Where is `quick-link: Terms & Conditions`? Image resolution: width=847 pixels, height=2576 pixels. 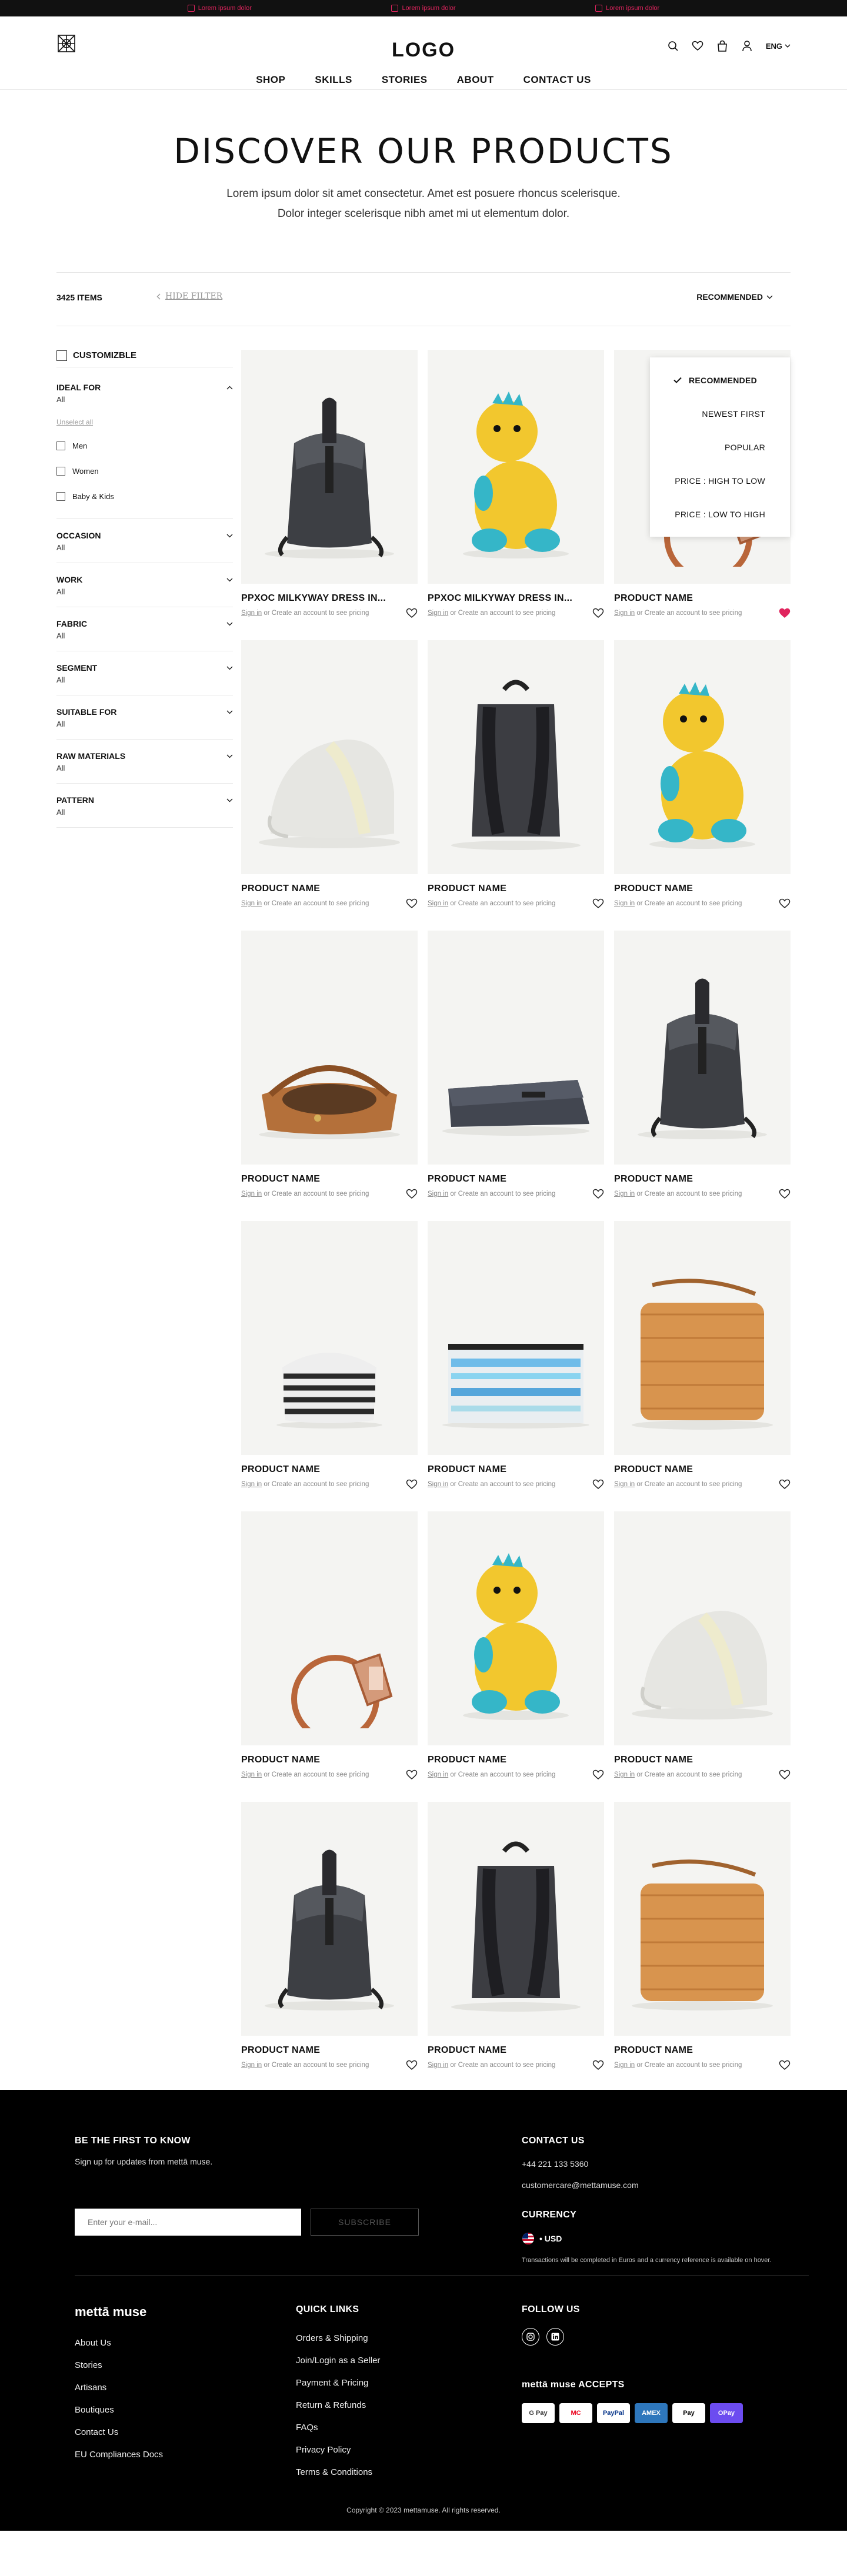
quick-link: Terms & Conditions is located at coordinates (338, 2472).